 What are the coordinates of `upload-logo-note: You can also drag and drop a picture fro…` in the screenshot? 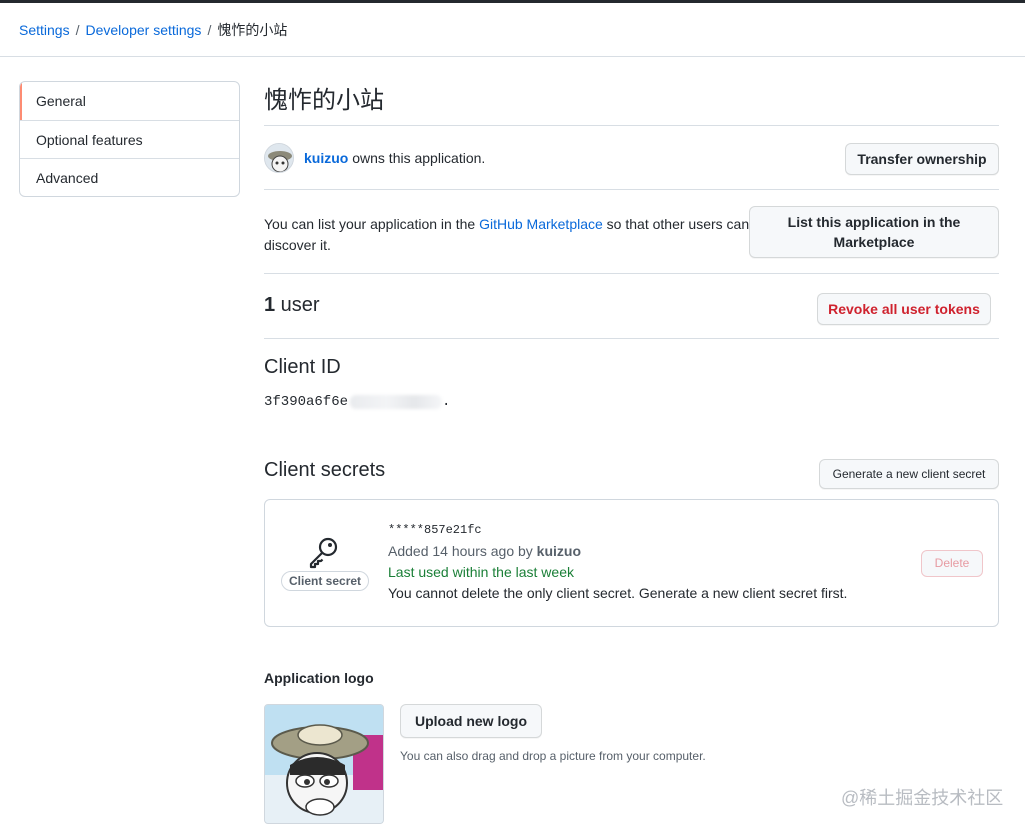 It's located at (553, 756).